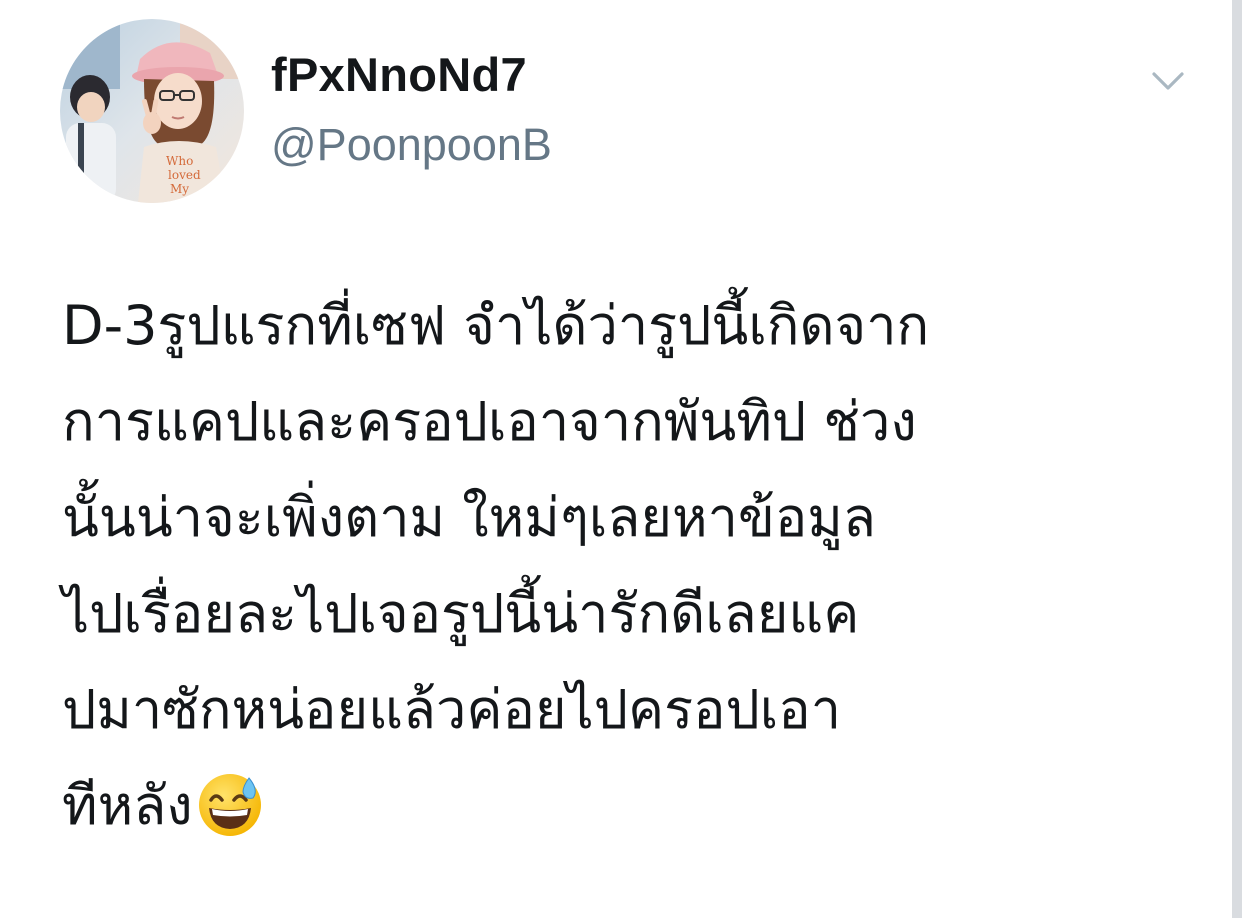 The image size is (1242, 918). I want to click on tweet-text-last-line: ทีหลัง, so click(642, 813).